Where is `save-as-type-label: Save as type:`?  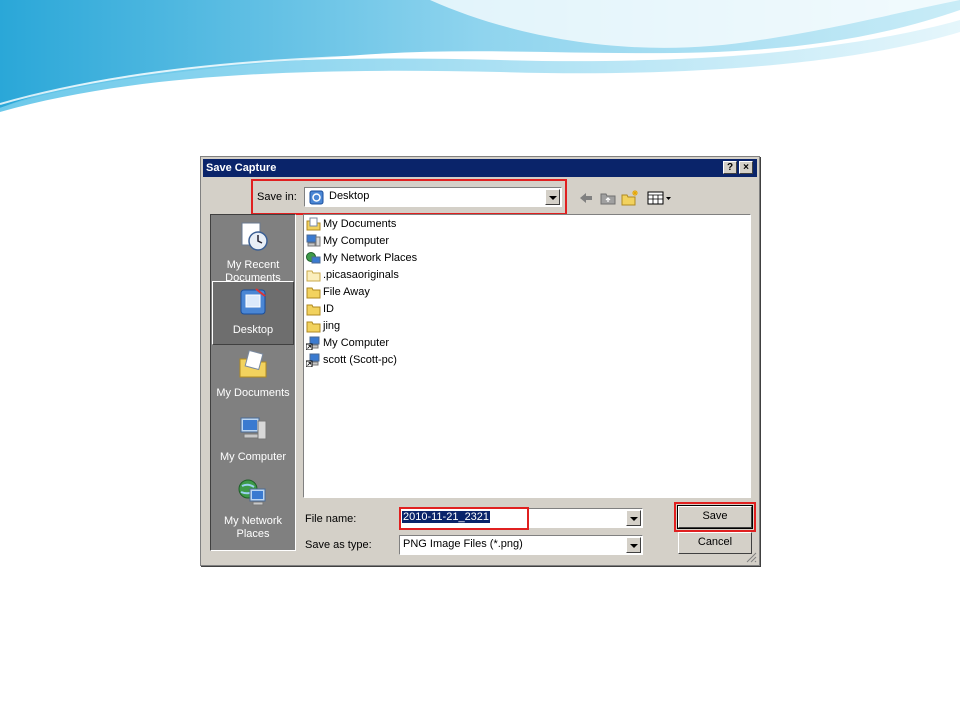 save-as-type-label: Save as type: is located at coordinates (338, 545).